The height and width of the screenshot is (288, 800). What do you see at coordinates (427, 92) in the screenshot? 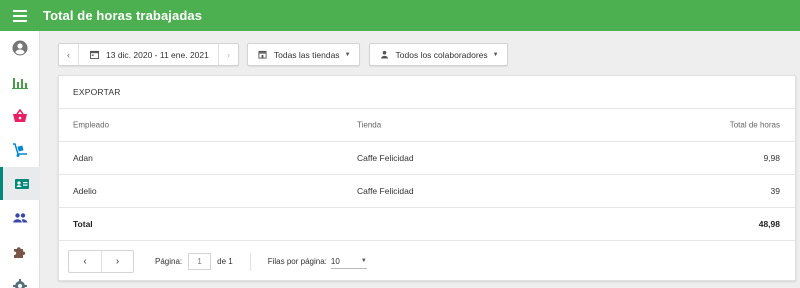
I see `export-button: EXPORTAR` at bounding box center [427, 92].